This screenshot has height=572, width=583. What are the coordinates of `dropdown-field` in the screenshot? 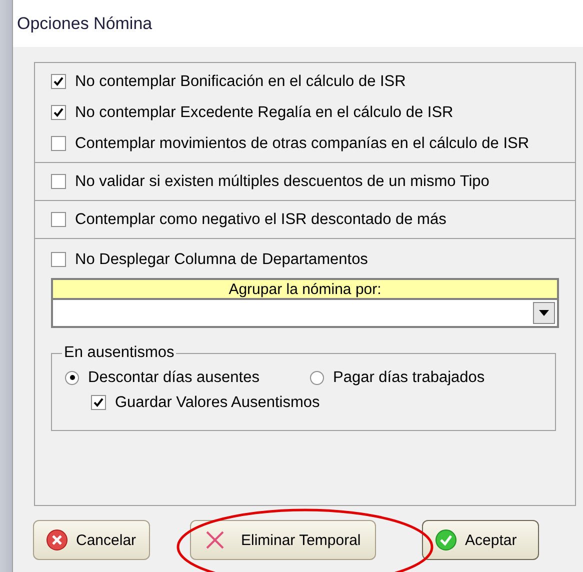 It's located at (305, 314).